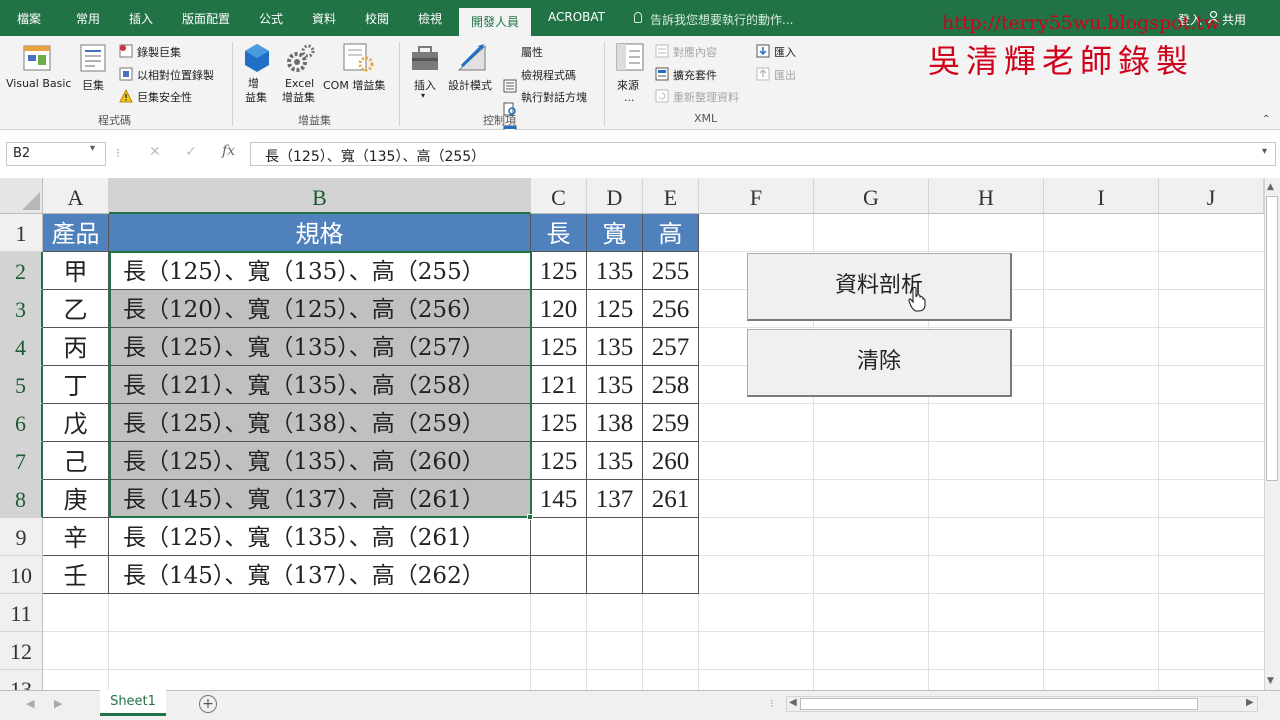 The image size is (1280, 720). I want to click on record-macro-button: 錄製巨集, so click(159, 52).